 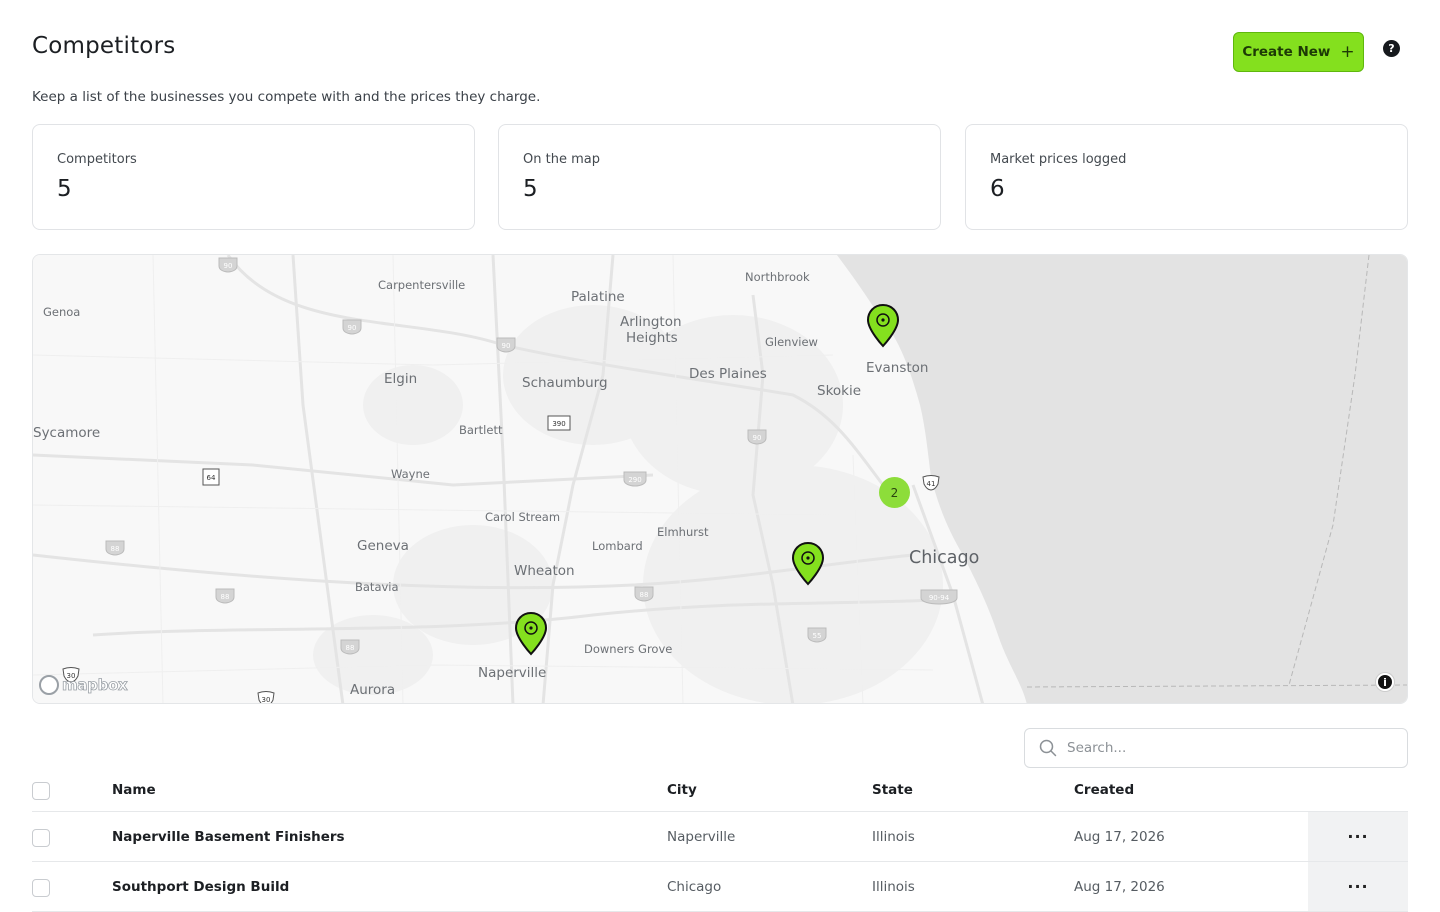 I want to click on interstate-shield-icon: 90-94, so click(x=939, y=597).